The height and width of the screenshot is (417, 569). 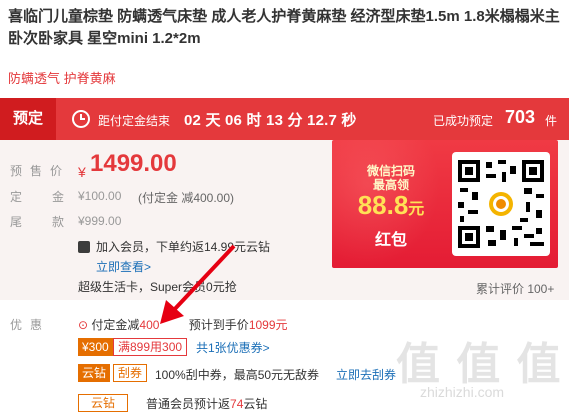 I want to click on deposit-note: (付定金 减400.00), so click(x=186, y=198).